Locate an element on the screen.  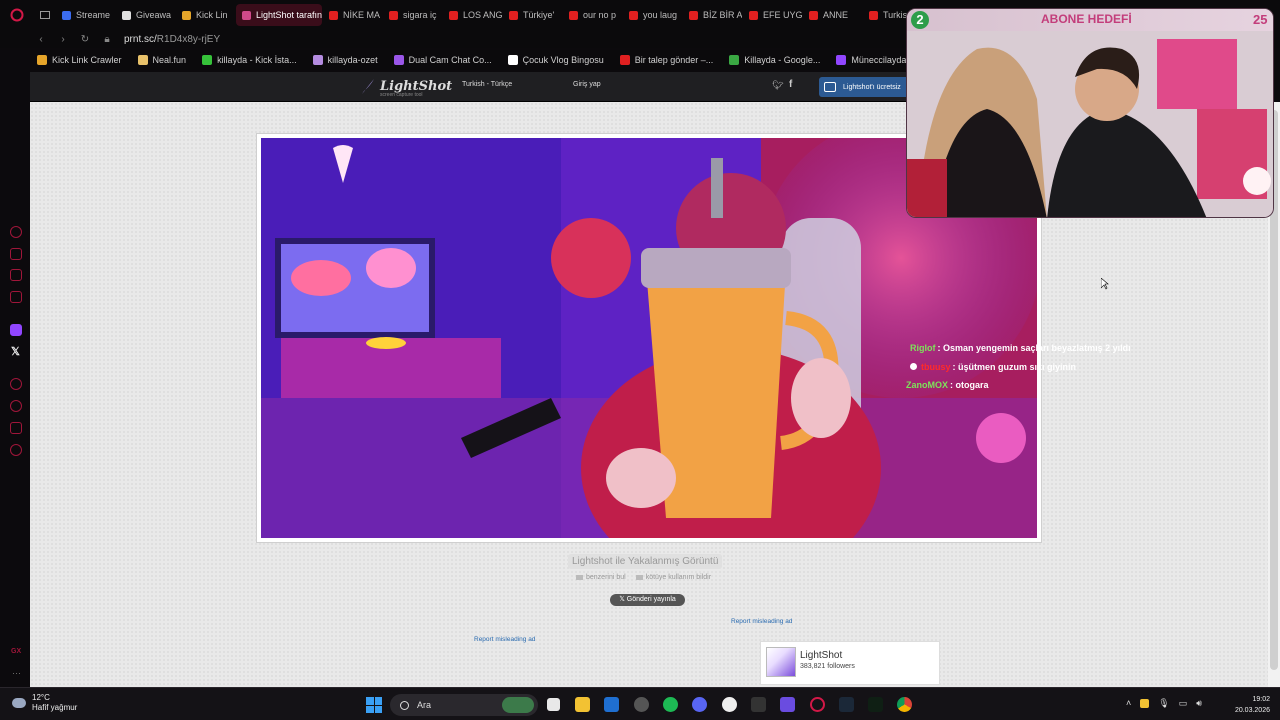
task-view-icon is located at coordinates (553, 704).